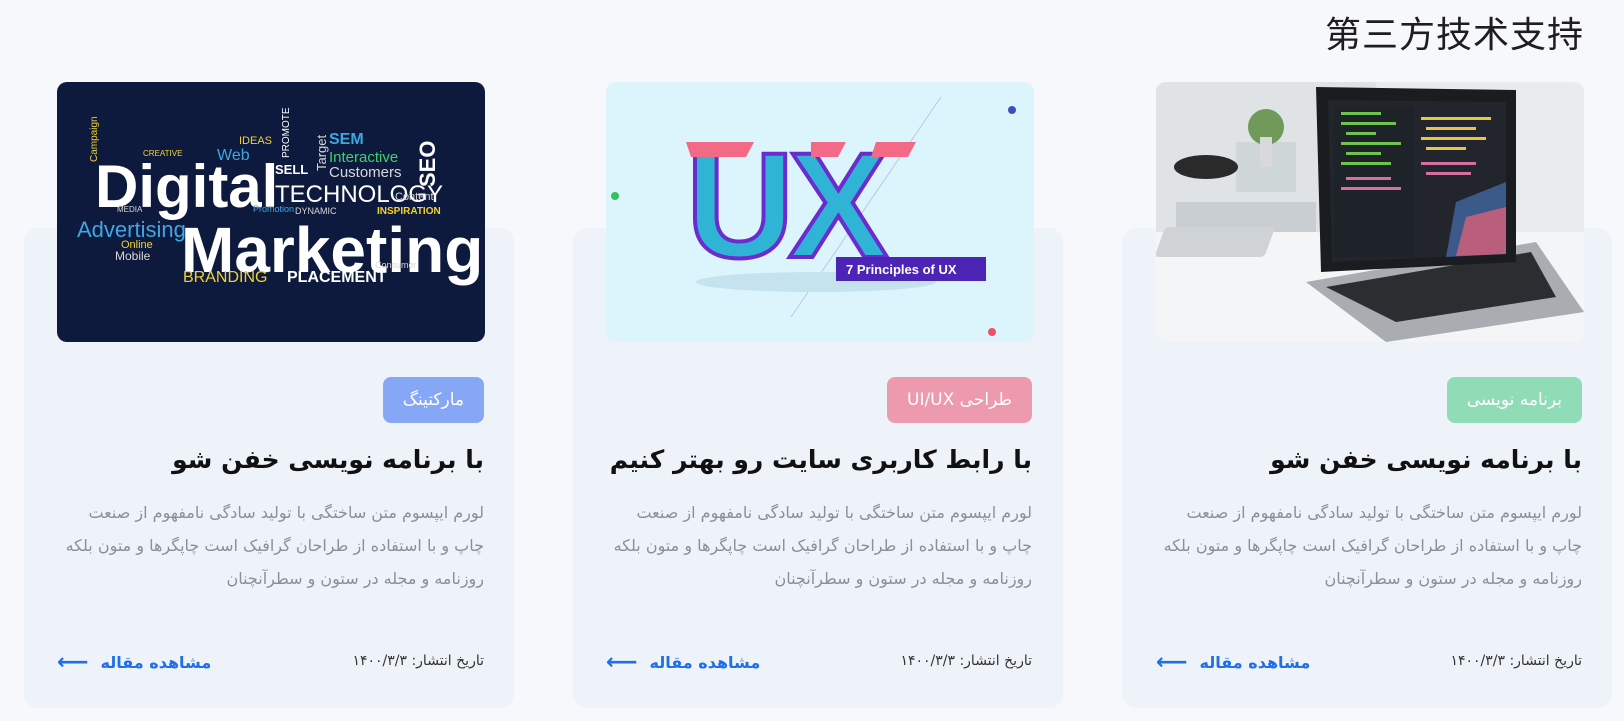 This screenshot has height=721, width=1624. Describe the element at coordinates (321, 152) in the screenshot. I see `wordcloud-word: Target` at that location.